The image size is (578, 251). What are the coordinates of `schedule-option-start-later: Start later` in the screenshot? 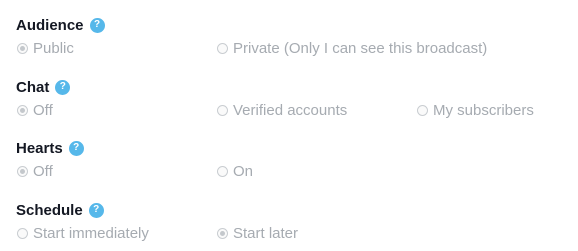 It's located at (257, 233).